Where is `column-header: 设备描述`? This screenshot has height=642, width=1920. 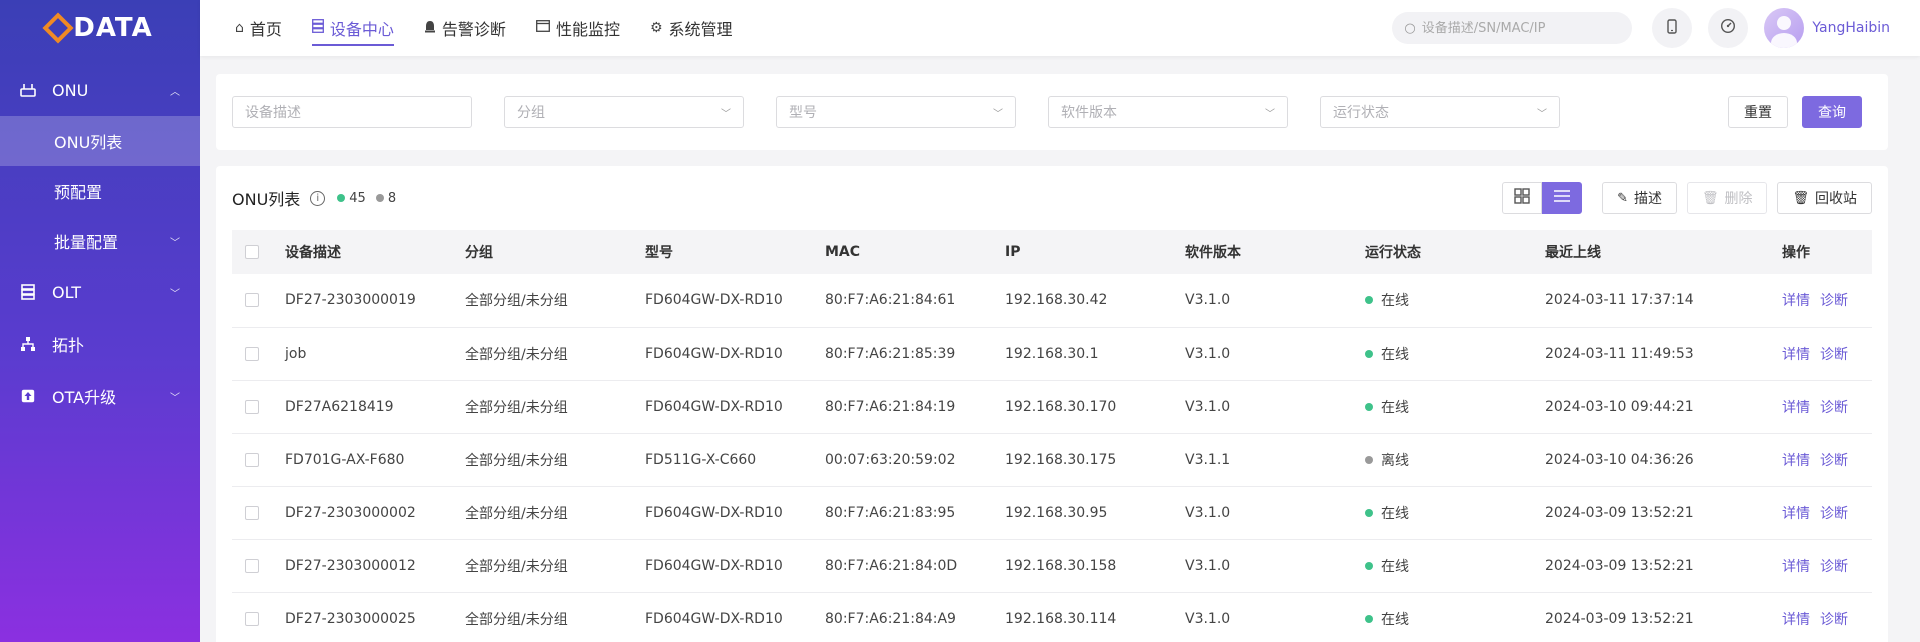
column-header: 设备描述 is located at coordinates (375, 252).